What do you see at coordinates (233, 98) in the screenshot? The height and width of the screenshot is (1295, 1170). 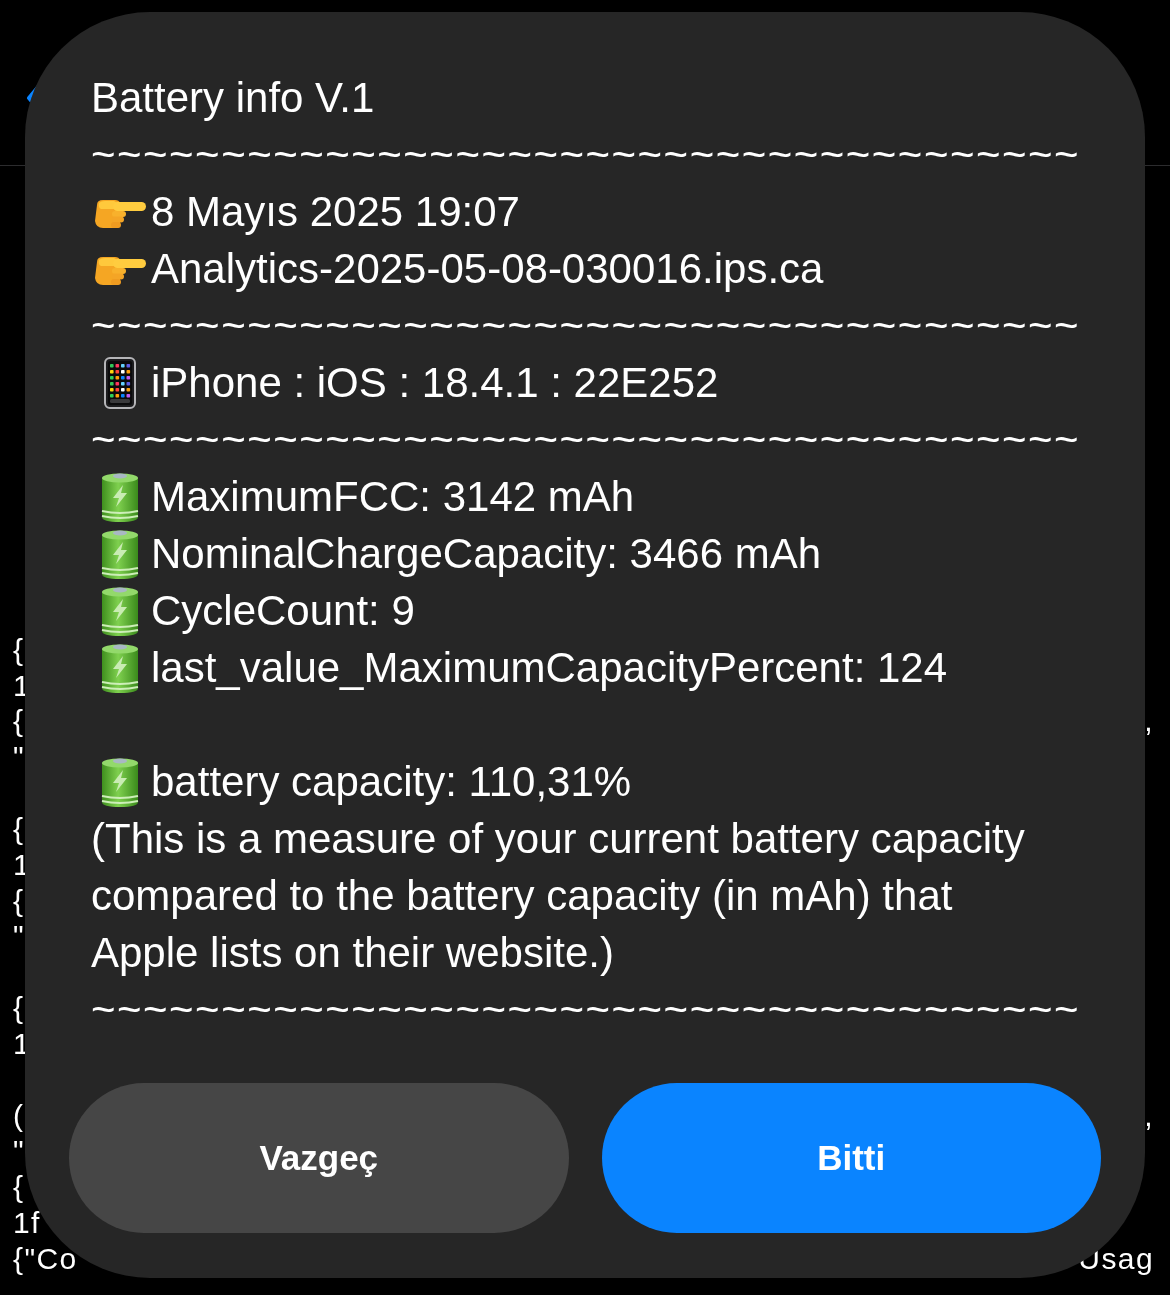 I see `dialog-title: Battery info V.1` at bounding box center [233, 98].